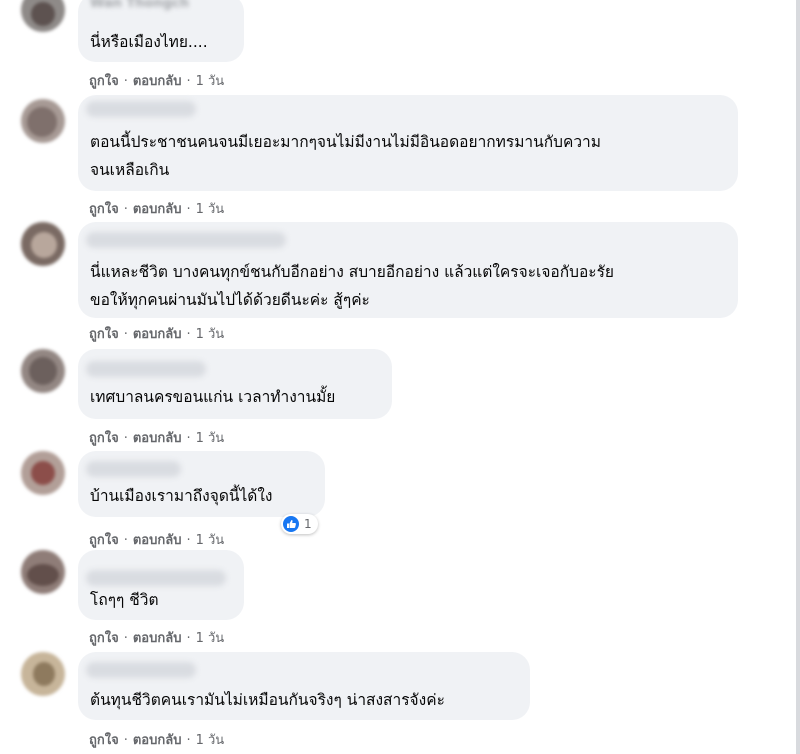  What do you see at coordinates (291, 524) in the screenshot?
I see `thumbs-up-icon` at bounding box center [291, 524].